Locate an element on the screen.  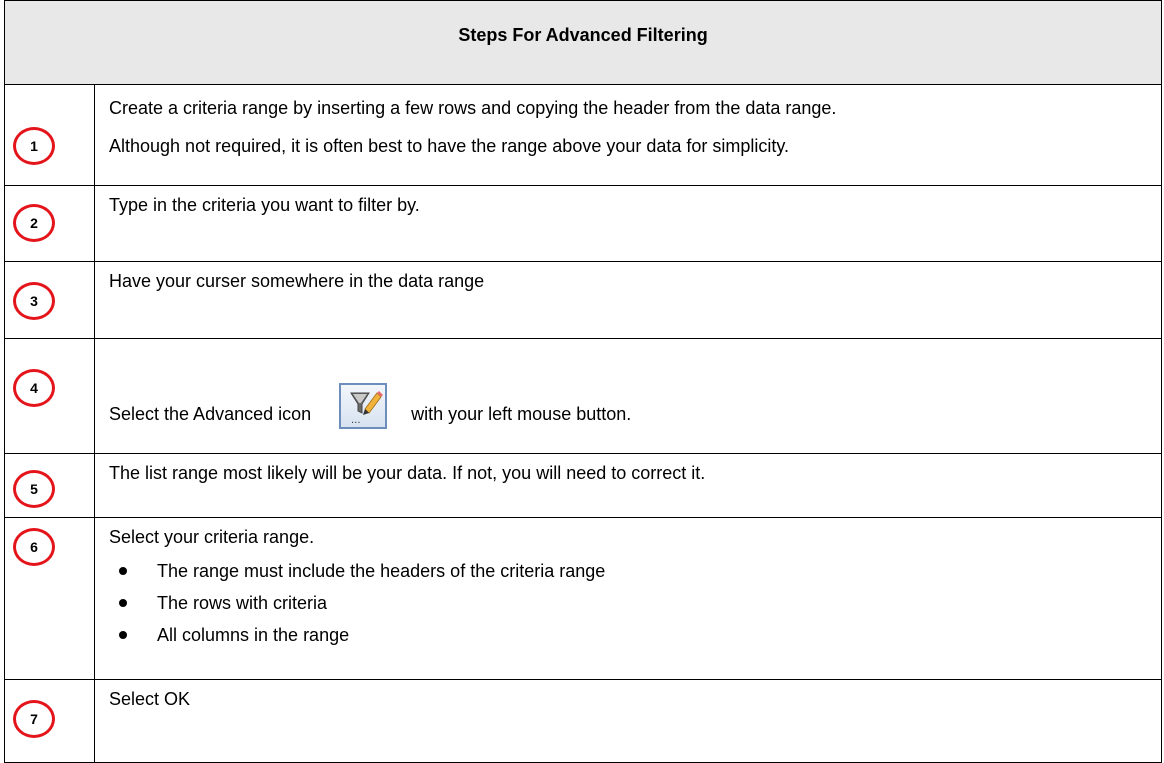
table-title: Steps For Advanced Filtering is located at coordinates (583, 43).